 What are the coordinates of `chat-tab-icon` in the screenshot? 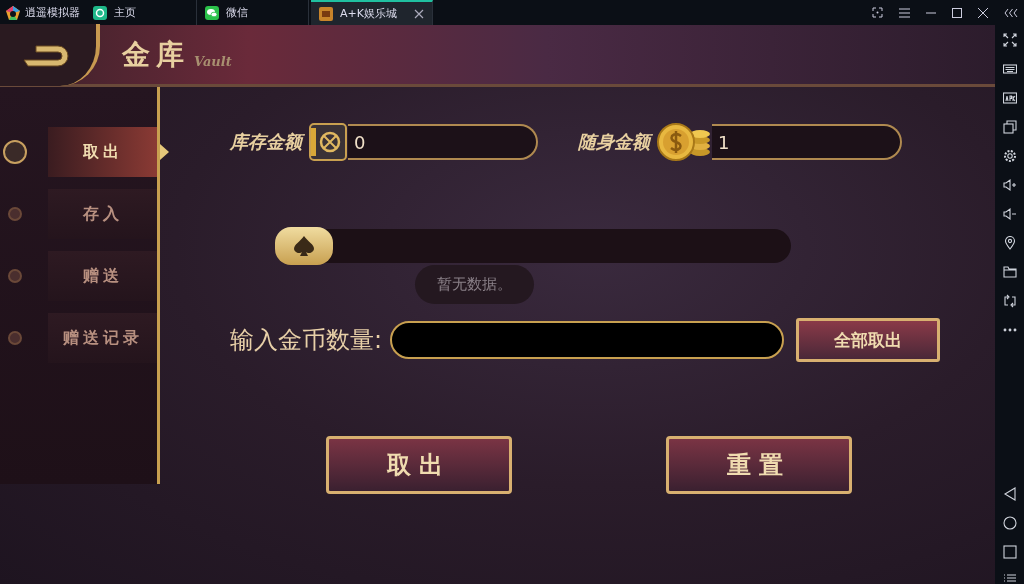 It's located at (212, 12).